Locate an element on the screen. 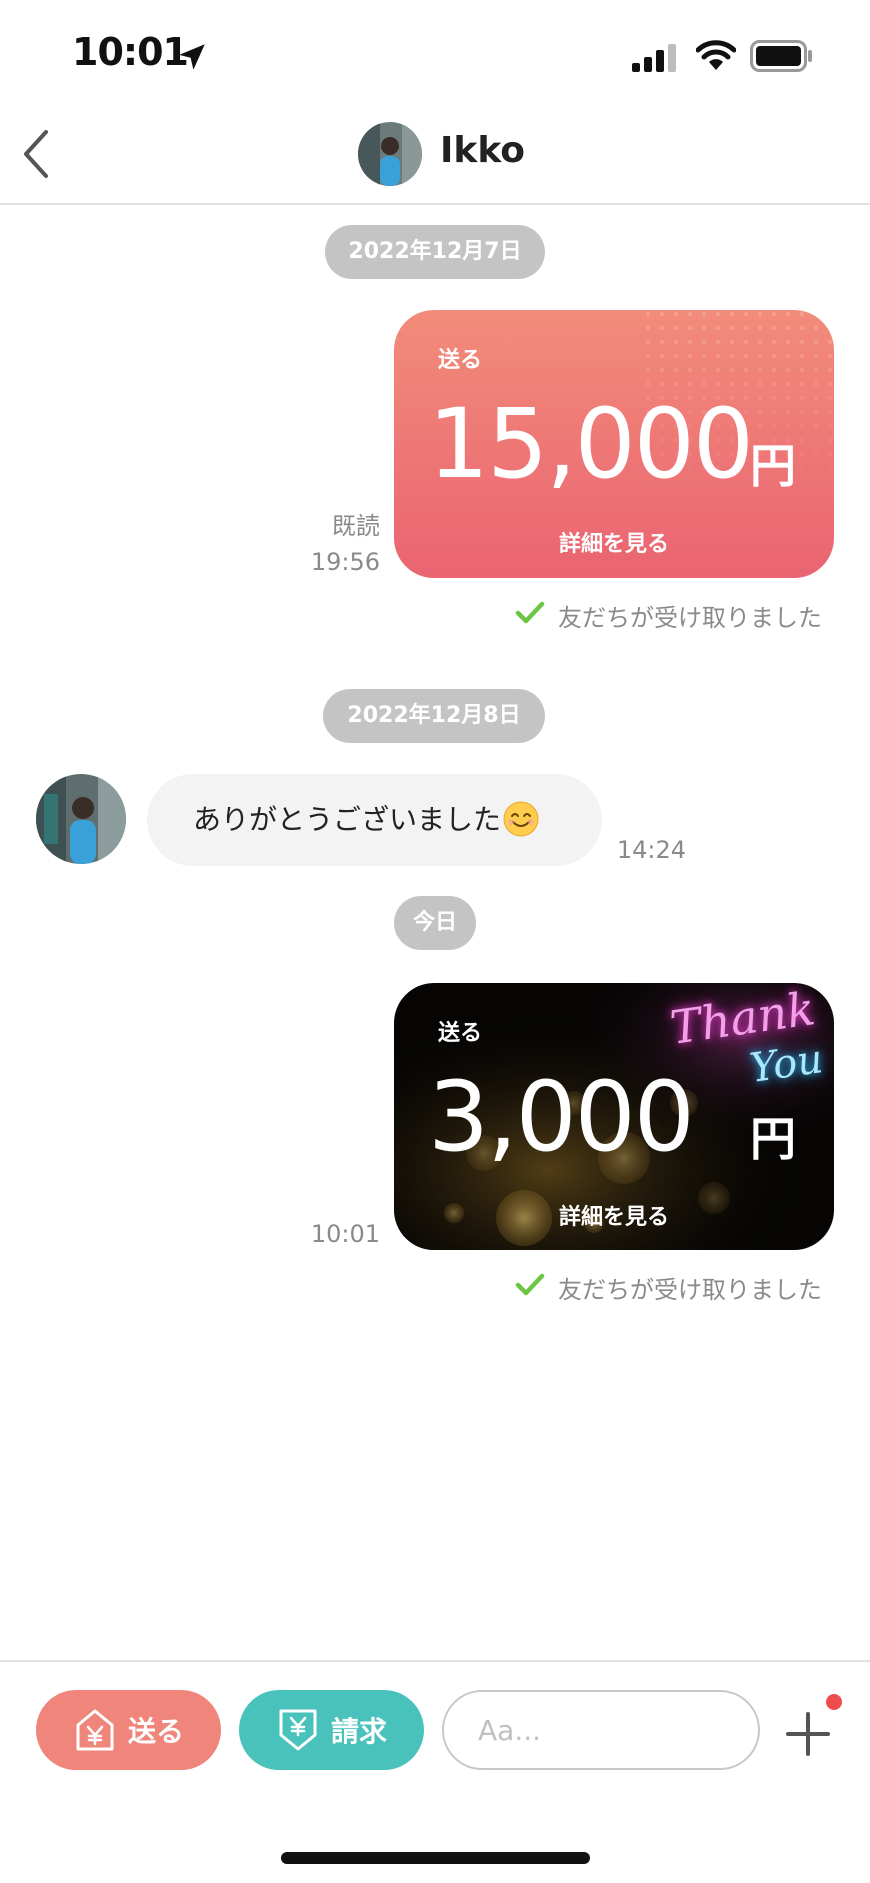 The height and width of the screenshot is (1883, 870). send-yen-icon is located at coordinates (95, 1730).